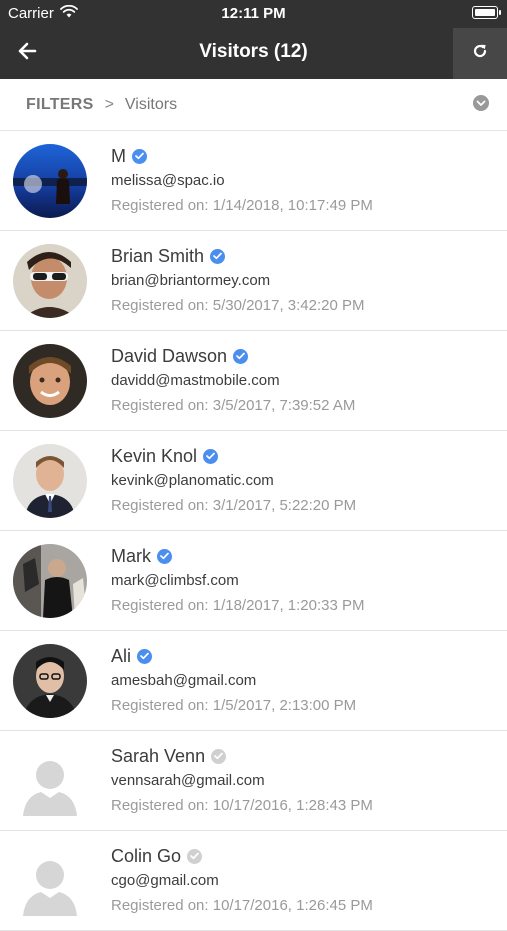  I want to click on battery-icon, so click(486, 12).